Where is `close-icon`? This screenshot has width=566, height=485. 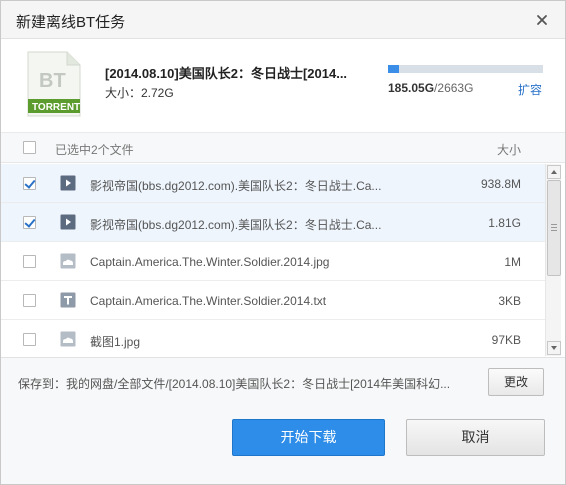 close-icon is located at coordinates (542, 20).